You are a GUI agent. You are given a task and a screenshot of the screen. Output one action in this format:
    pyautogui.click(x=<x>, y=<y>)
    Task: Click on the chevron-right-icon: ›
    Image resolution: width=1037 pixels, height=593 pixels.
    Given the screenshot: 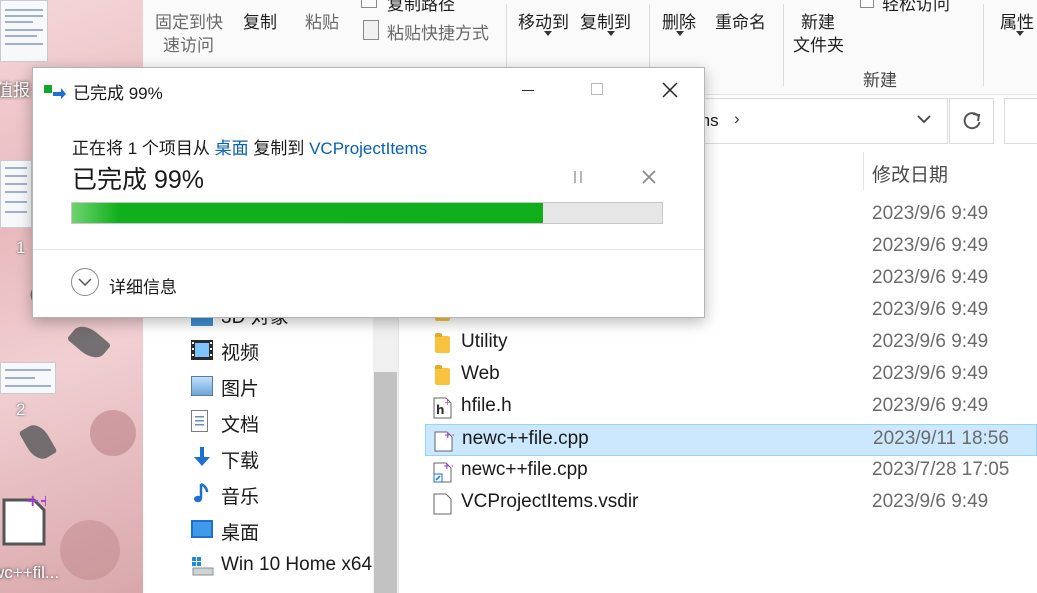 What is the action you would take?
    pyautogui.click(x=737, y=118)
    